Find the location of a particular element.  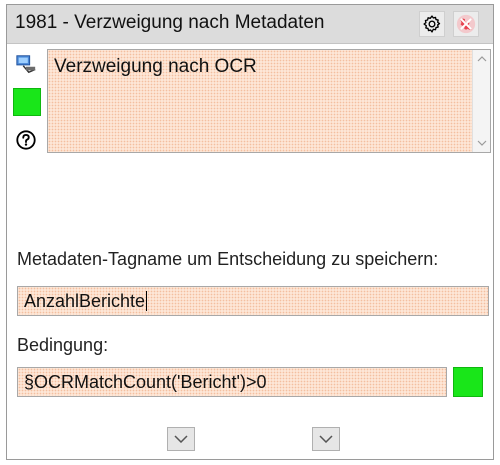

title-bar: 1981 - Verzweigung nach Metadaten is located at coordinates (250, 24).